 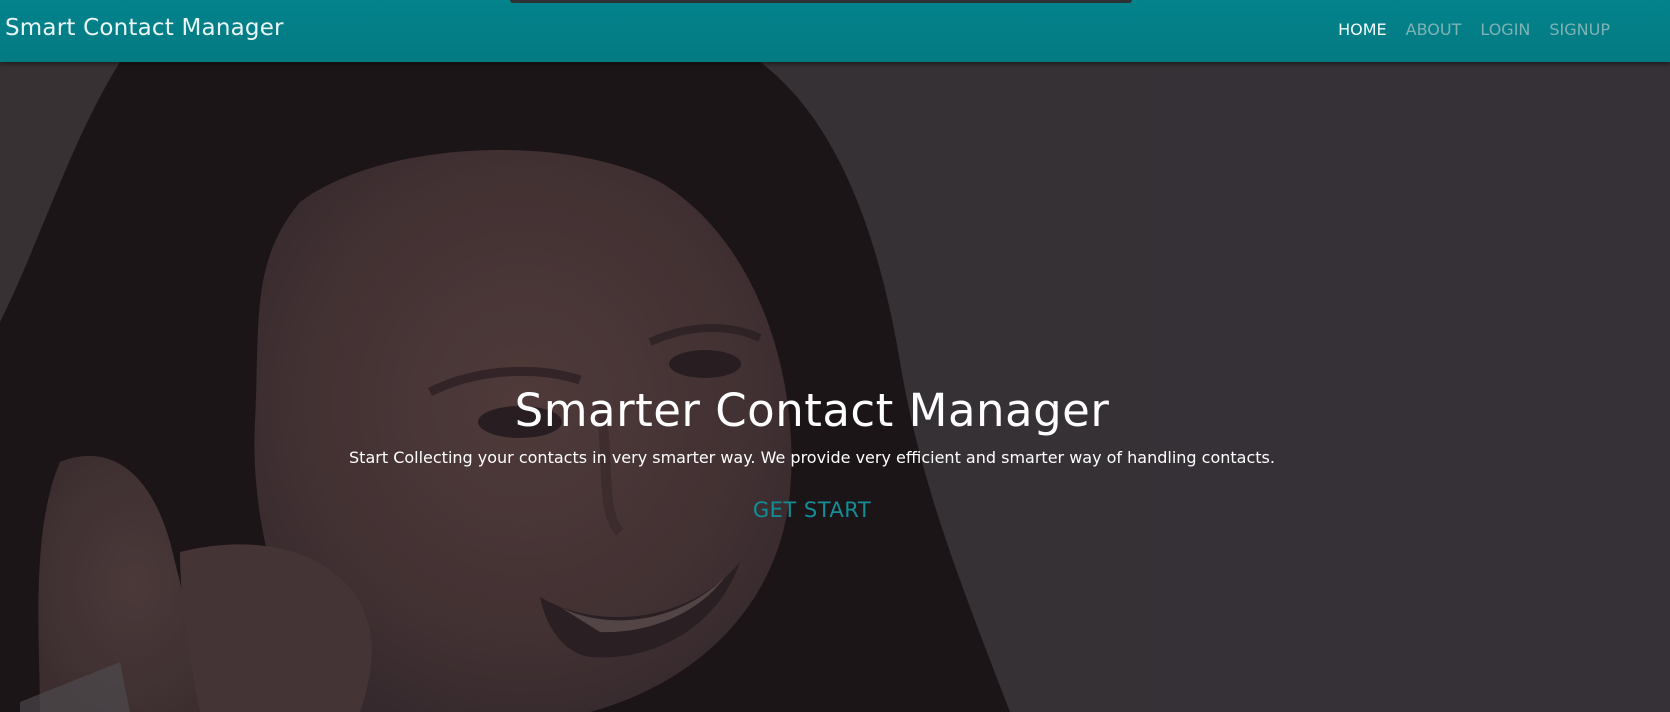 I want to click on nav-login-link: LOGIN, so click(x=1505, y=29).